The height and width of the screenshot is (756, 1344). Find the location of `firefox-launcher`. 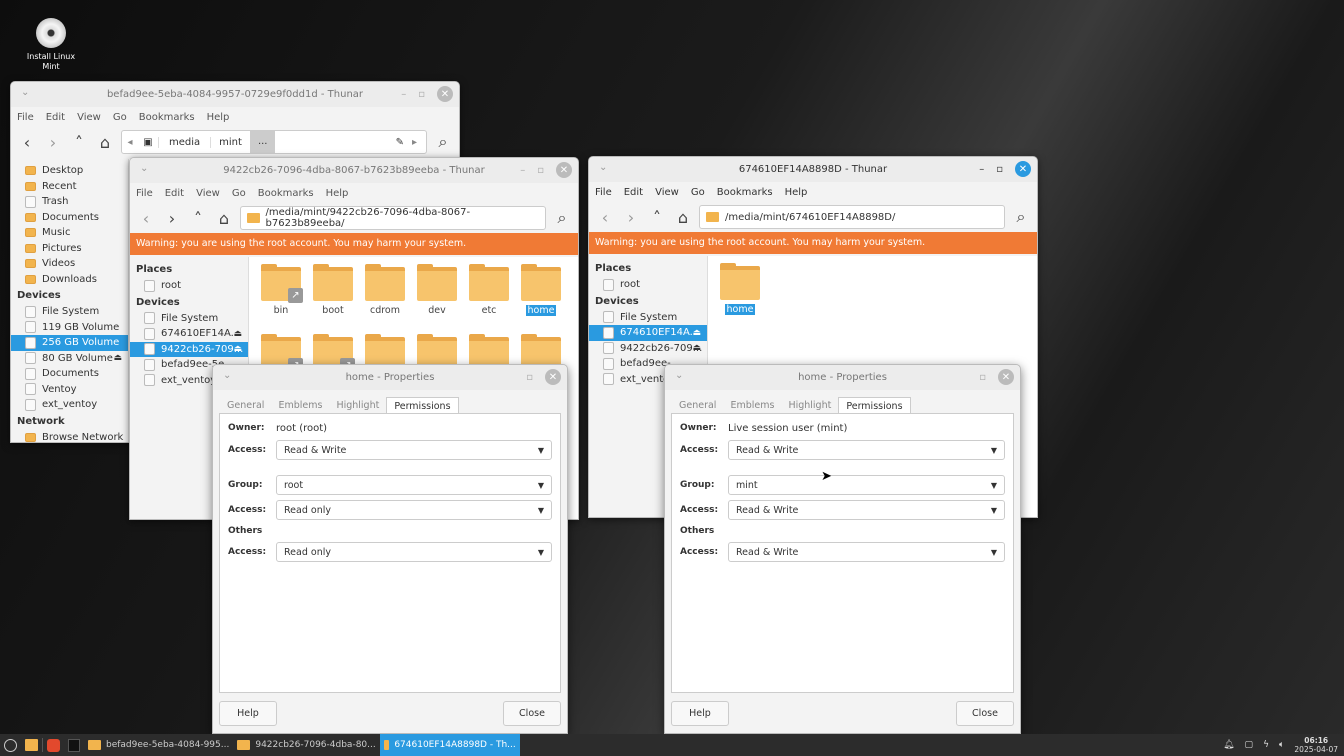

firefox-launcher is located at coordinates (53, 745).